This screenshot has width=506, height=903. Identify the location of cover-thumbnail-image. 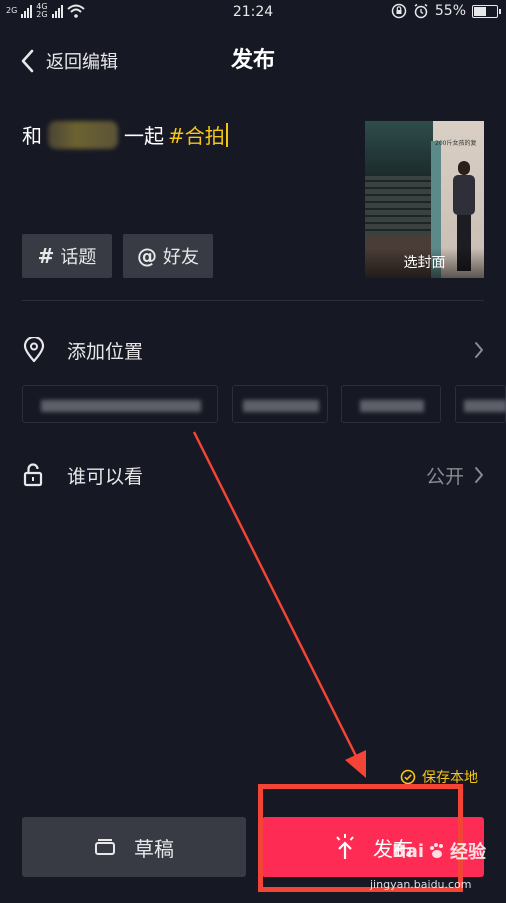
(399, 148).